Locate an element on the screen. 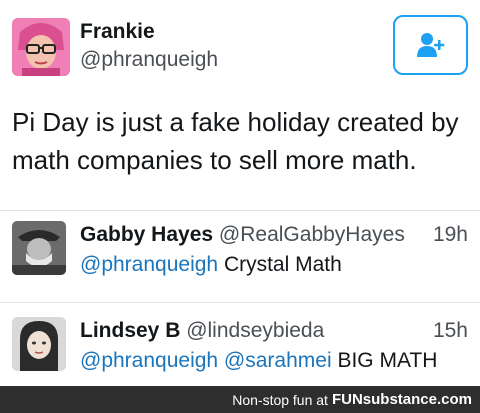 The image size is (480, 413). footer-prefix: Non-stop fun at is located at coordinates (280, 399).